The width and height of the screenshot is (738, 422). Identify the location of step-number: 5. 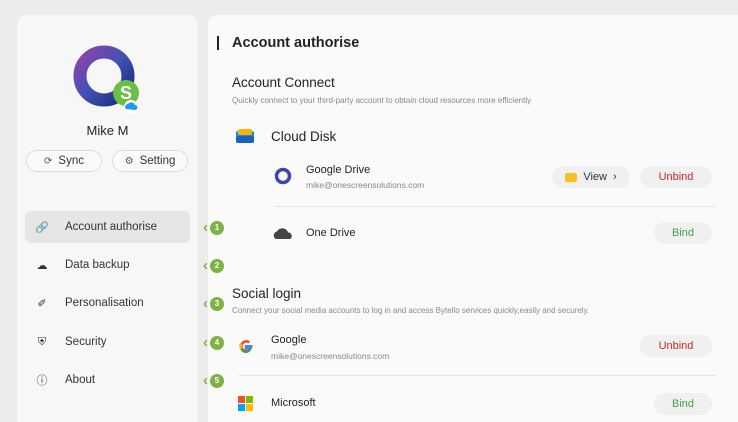
(217, 380).